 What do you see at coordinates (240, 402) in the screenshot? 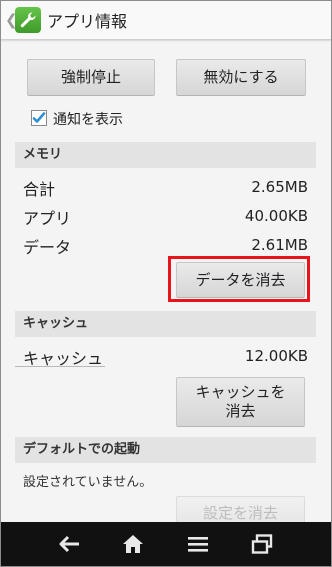
I see `clear-cache-button: キャッシュを 消去` at bounding box center [240, 402].